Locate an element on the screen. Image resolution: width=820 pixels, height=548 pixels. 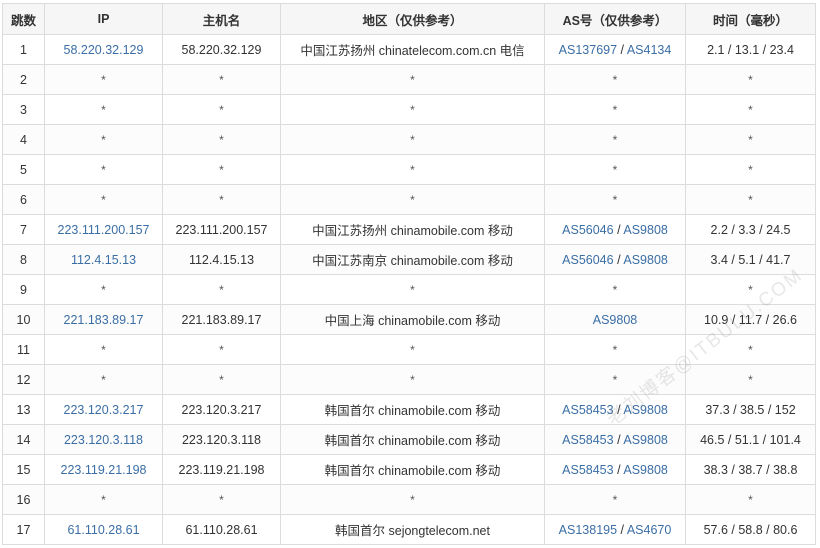
time-cell-text: 2.2 / 3.3 / 24.5 is located at coordinates (750, 229).